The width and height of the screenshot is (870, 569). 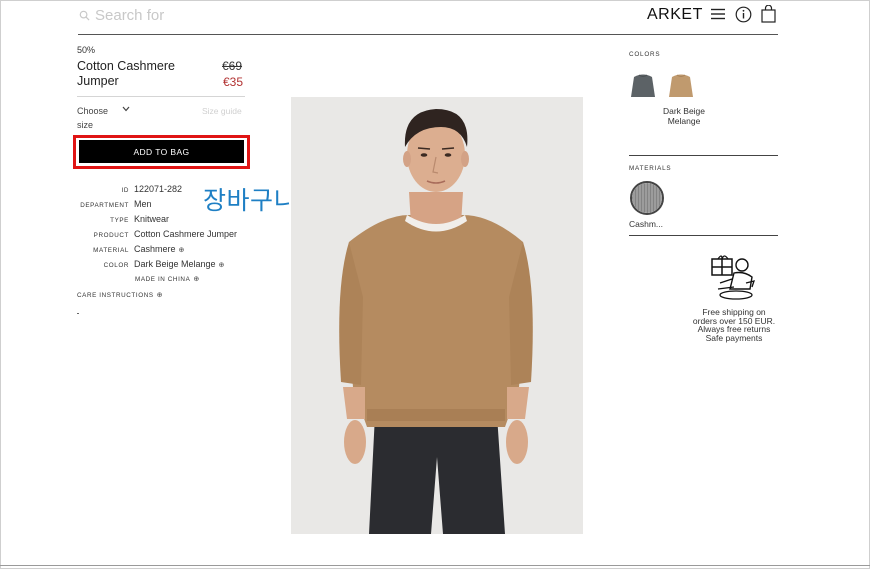 I want to click on color-swatch-beige, so click(x=681, y=85).